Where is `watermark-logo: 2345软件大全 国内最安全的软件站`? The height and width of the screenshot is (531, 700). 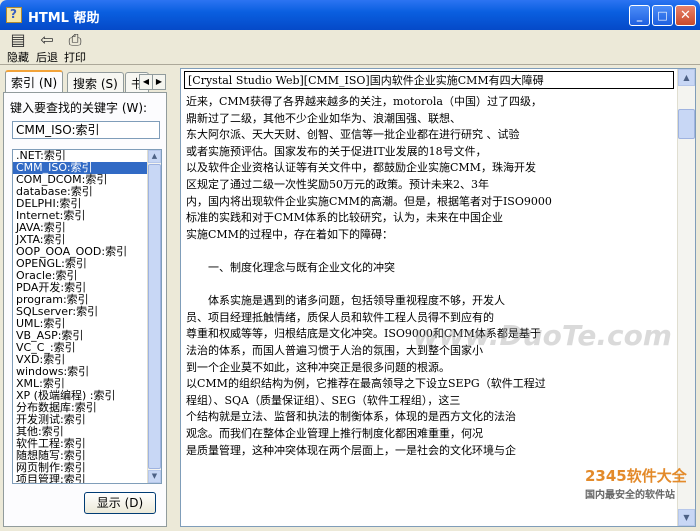
watermark-logo: 2345软件大全 国内最安全的软件站 is located at coordinates (641, 483).